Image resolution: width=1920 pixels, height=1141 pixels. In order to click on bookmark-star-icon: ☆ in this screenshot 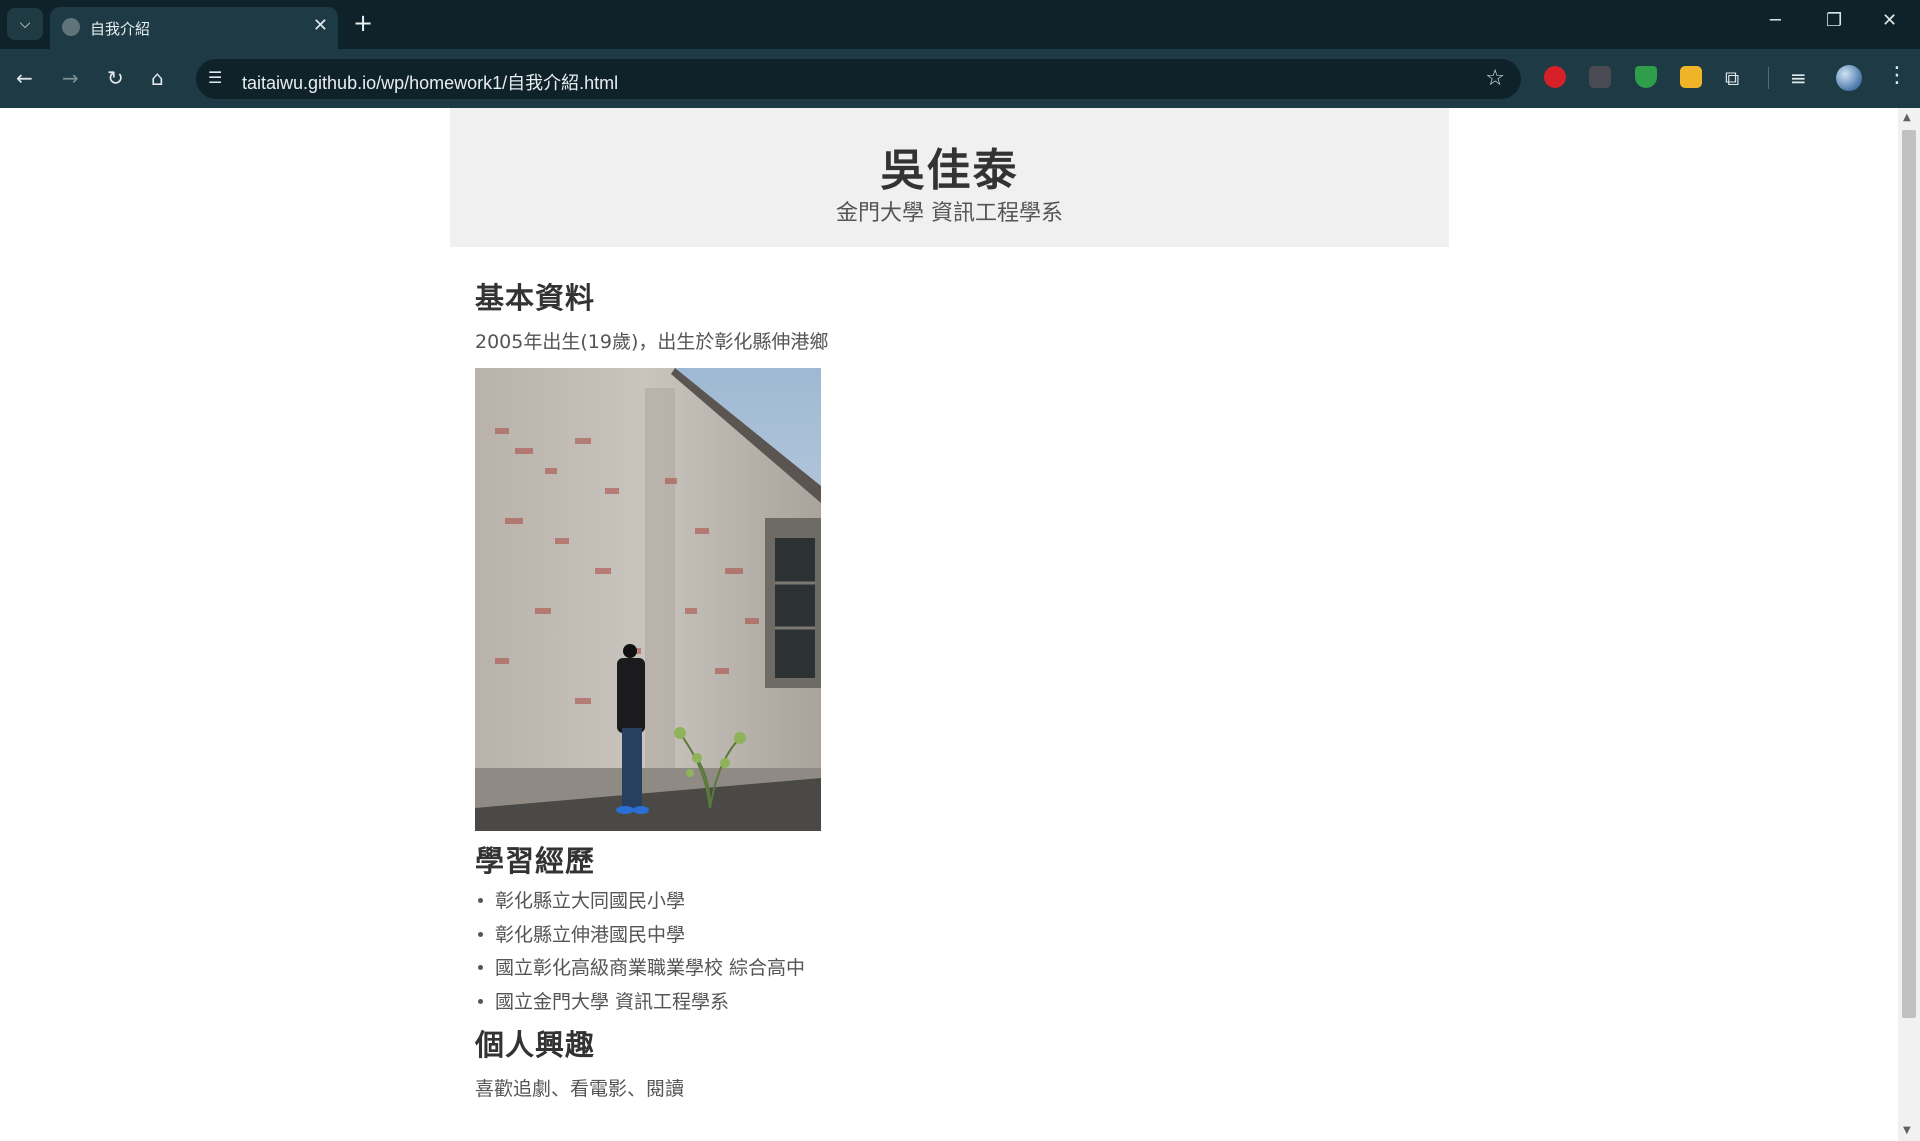, I will do `click(1495, 78)`.